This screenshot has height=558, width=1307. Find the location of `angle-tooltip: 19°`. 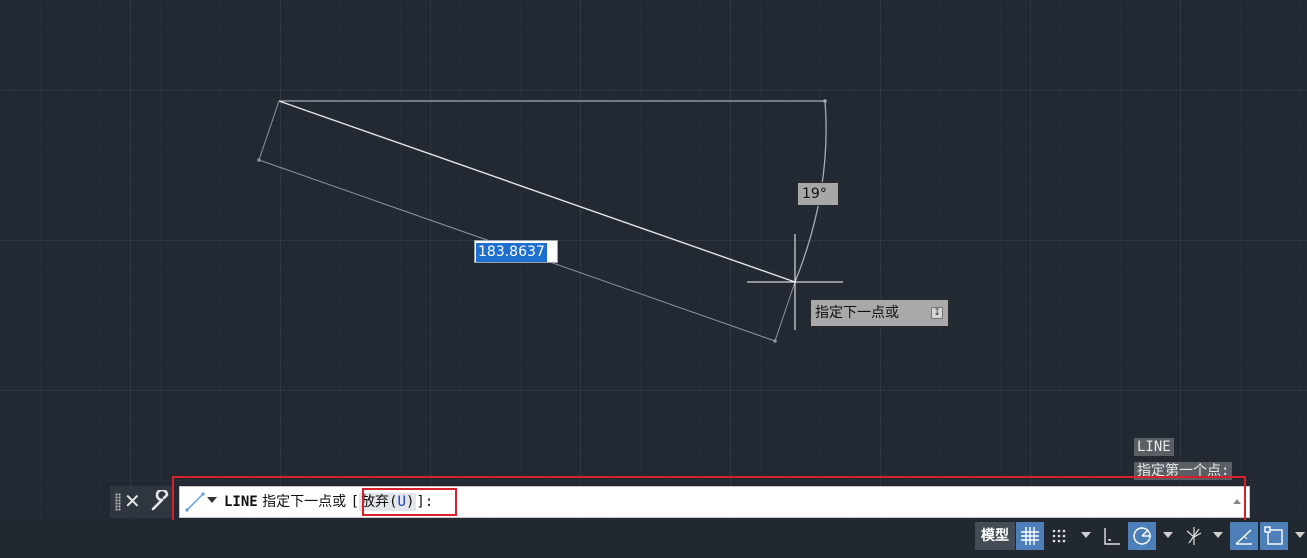

angle-tooltip: 19° is located at coordinates (818, 194).